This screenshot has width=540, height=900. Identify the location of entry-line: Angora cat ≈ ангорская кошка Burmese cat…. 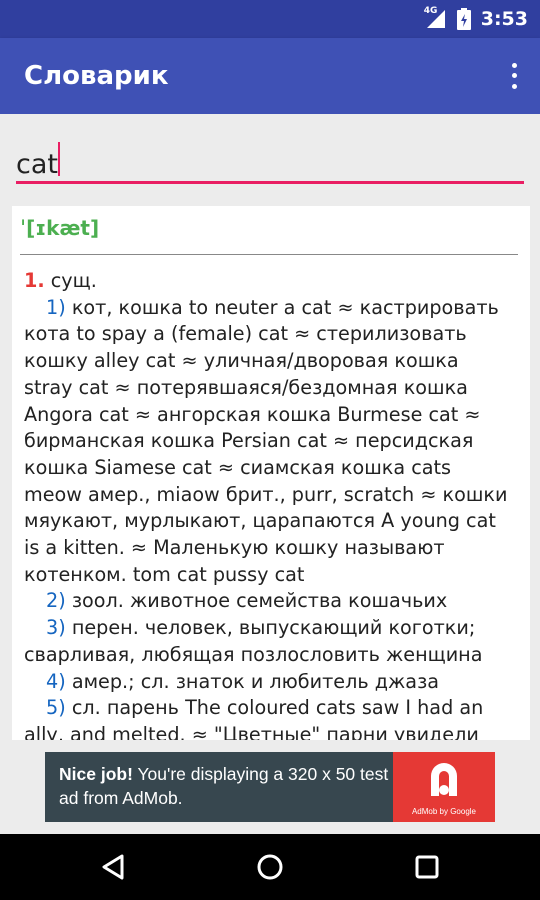
(272, 415).